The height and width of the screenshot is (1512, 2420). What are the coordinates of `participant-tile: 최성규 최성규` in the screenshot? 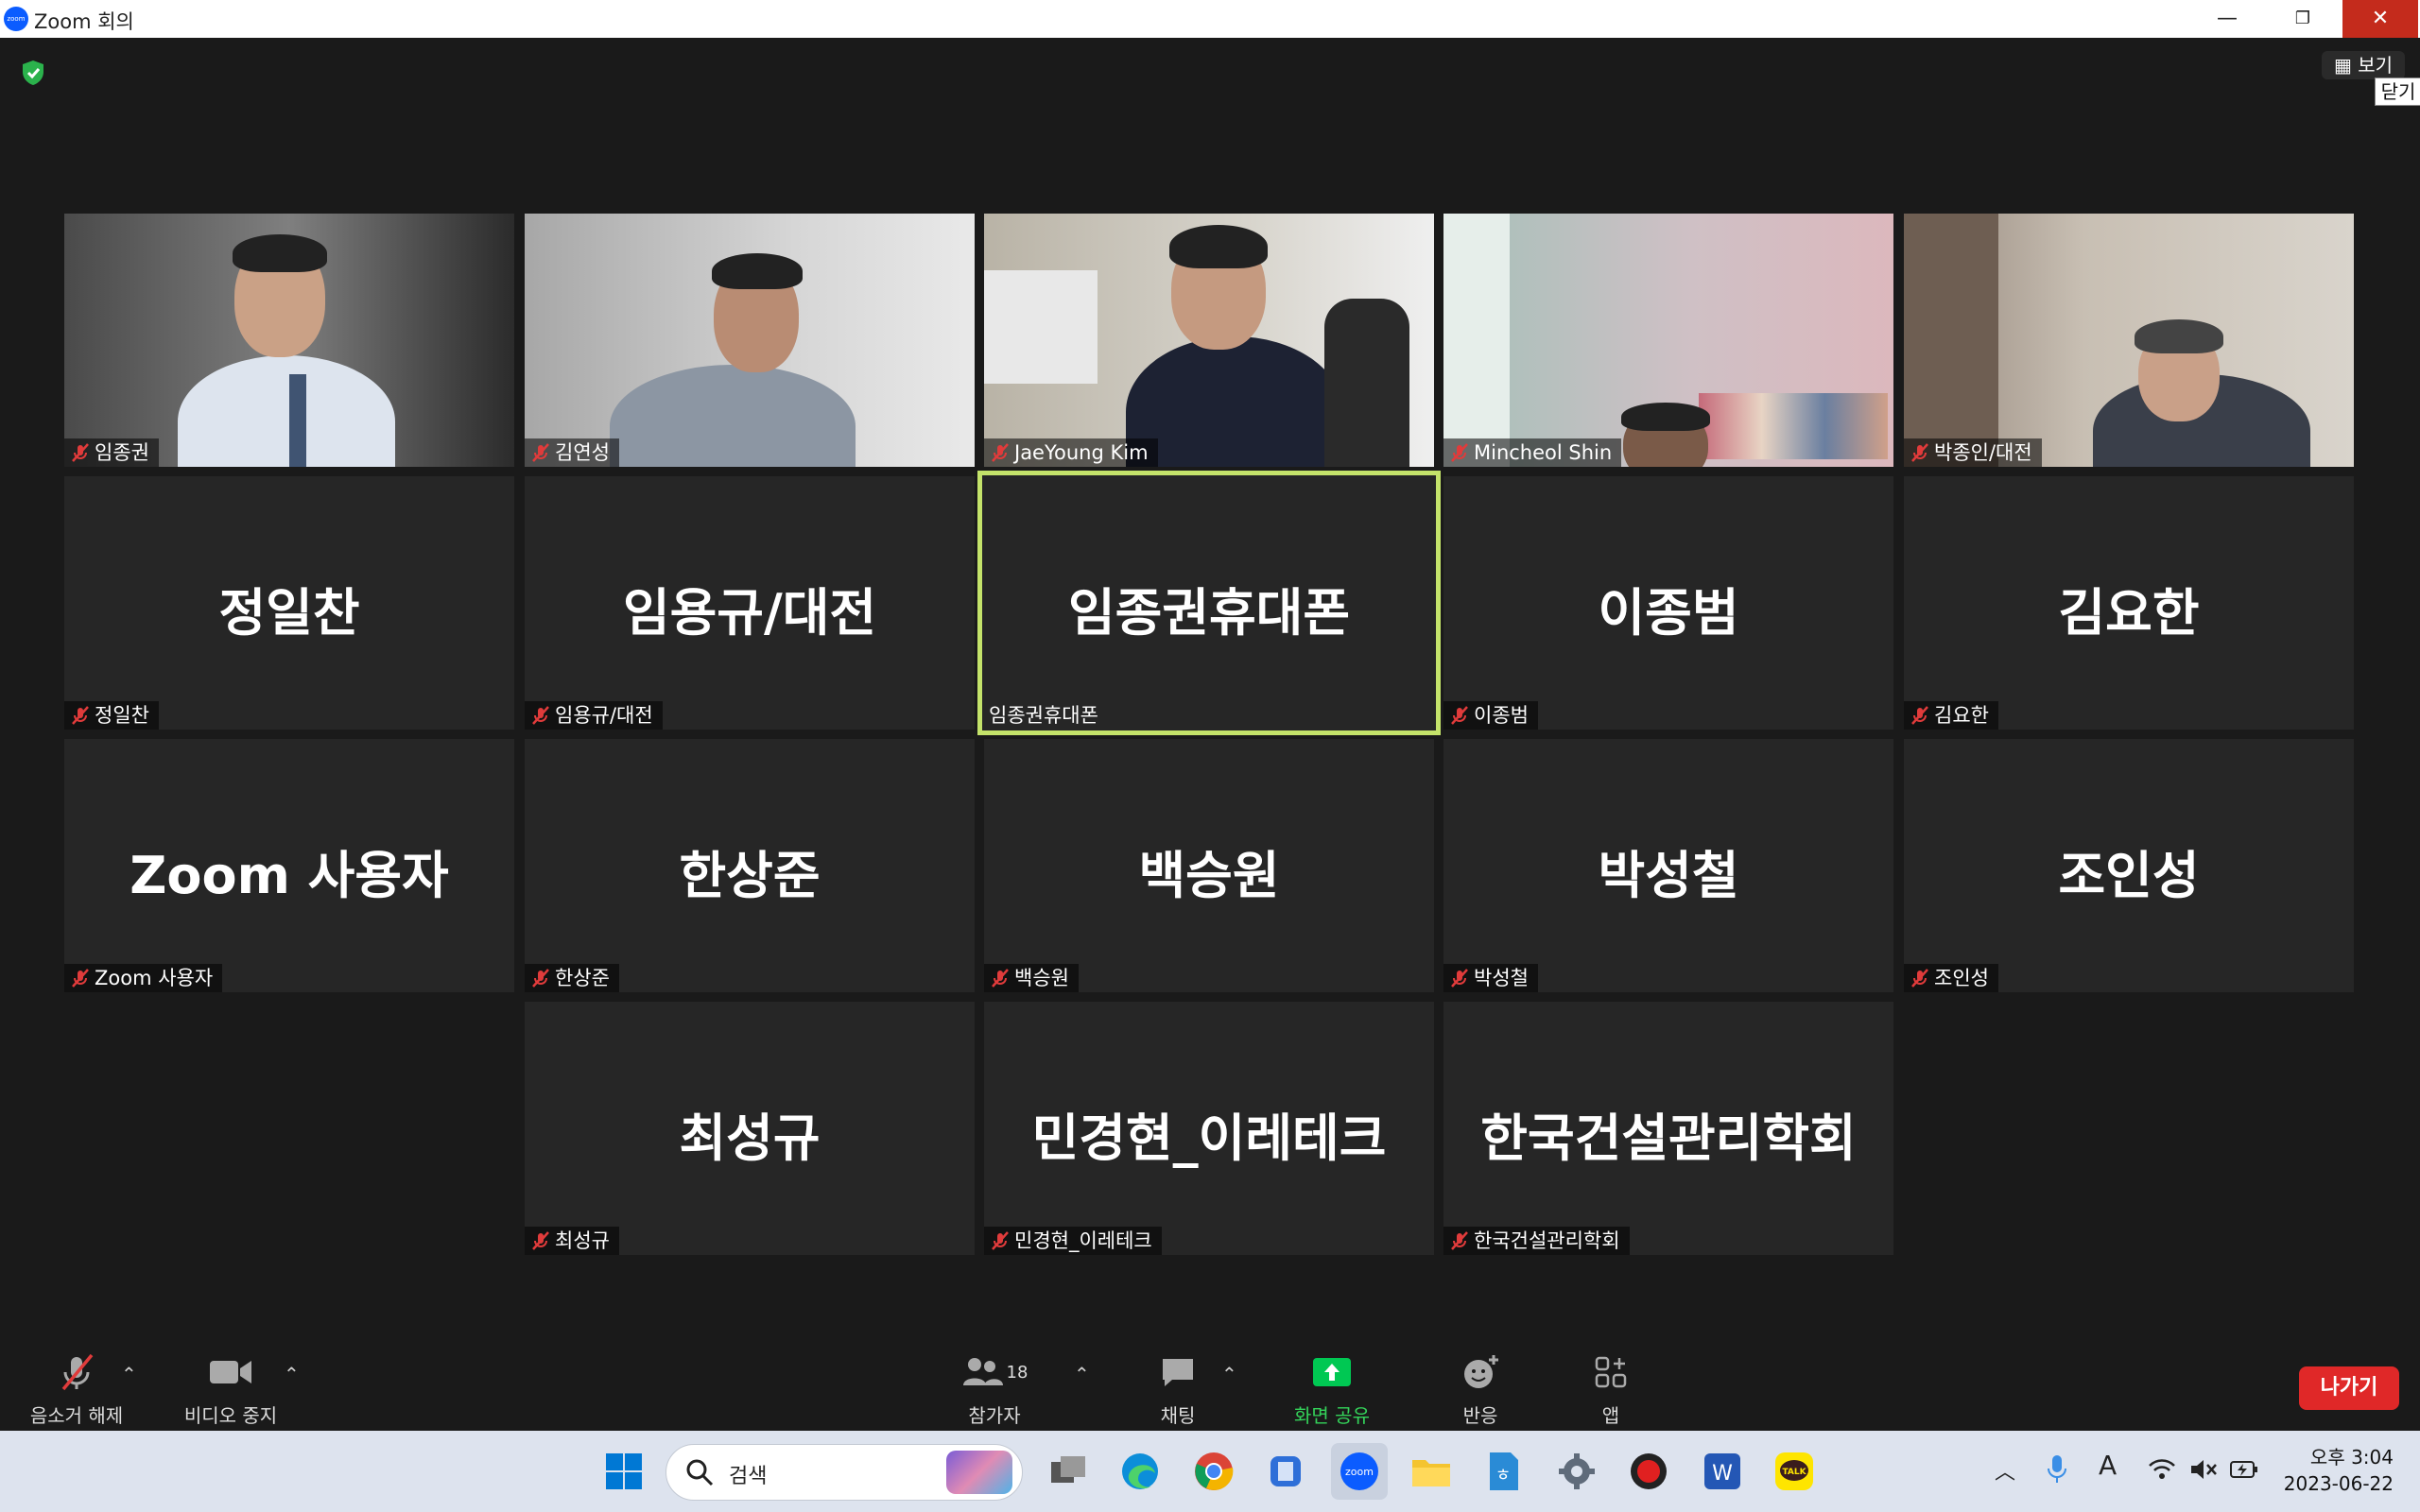 It's located at (750, 1128).